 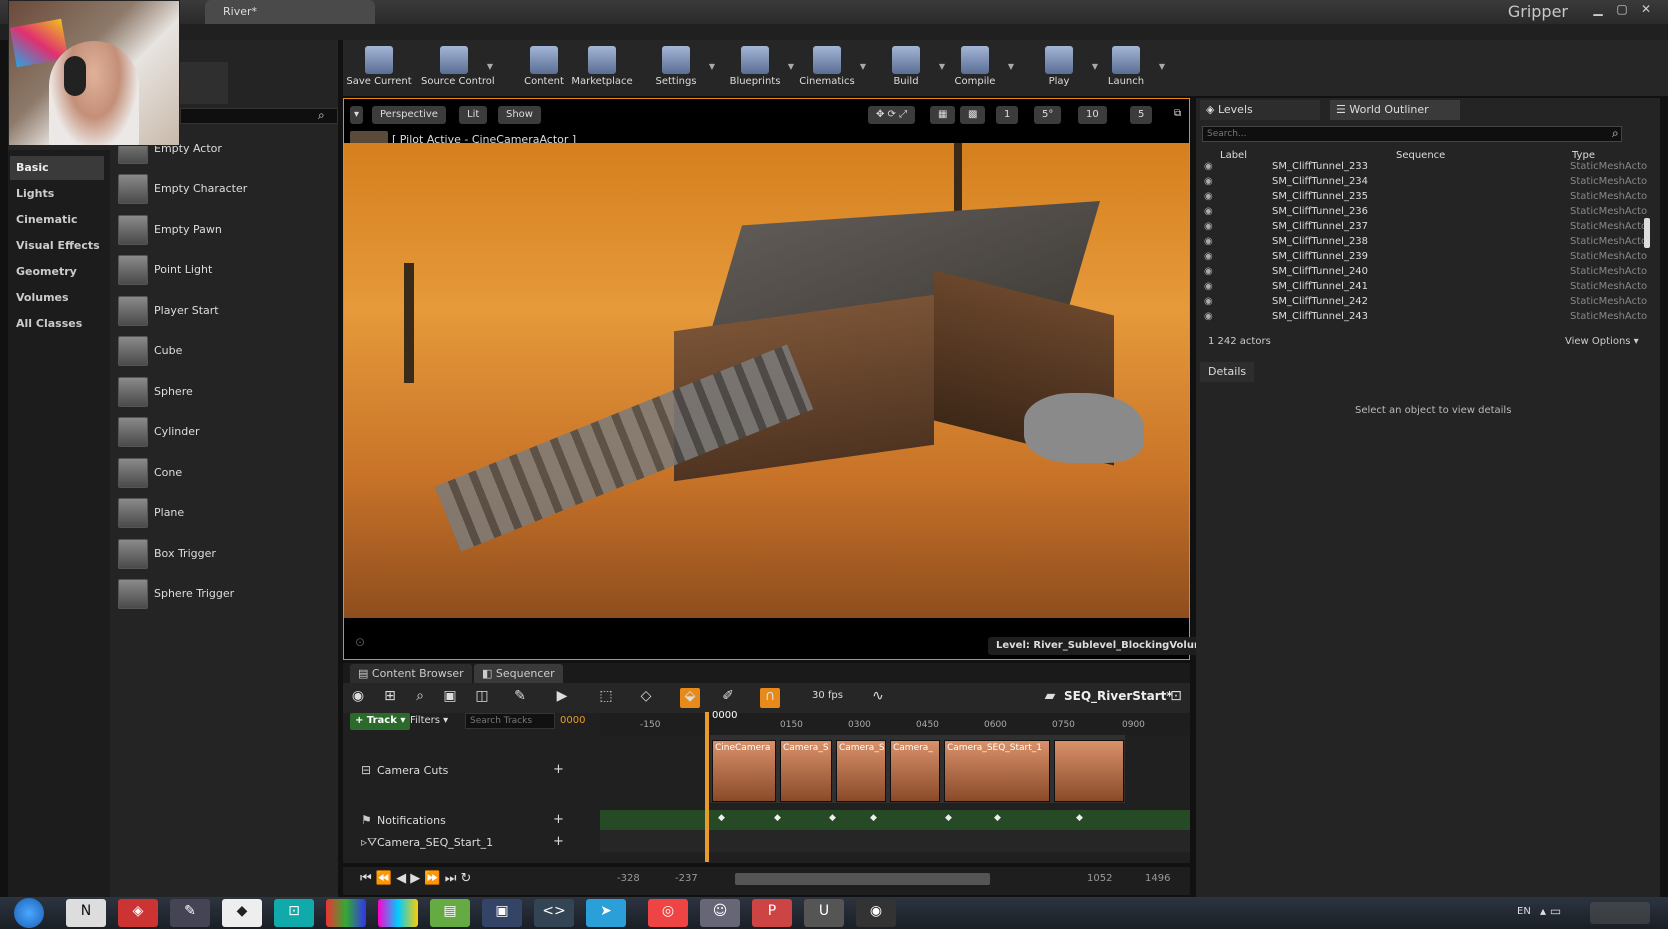 What do you see at coordinates (222, 312) in the screenshot?
I see `actor-player-start: Player Start` at bounding box center [222, 312].